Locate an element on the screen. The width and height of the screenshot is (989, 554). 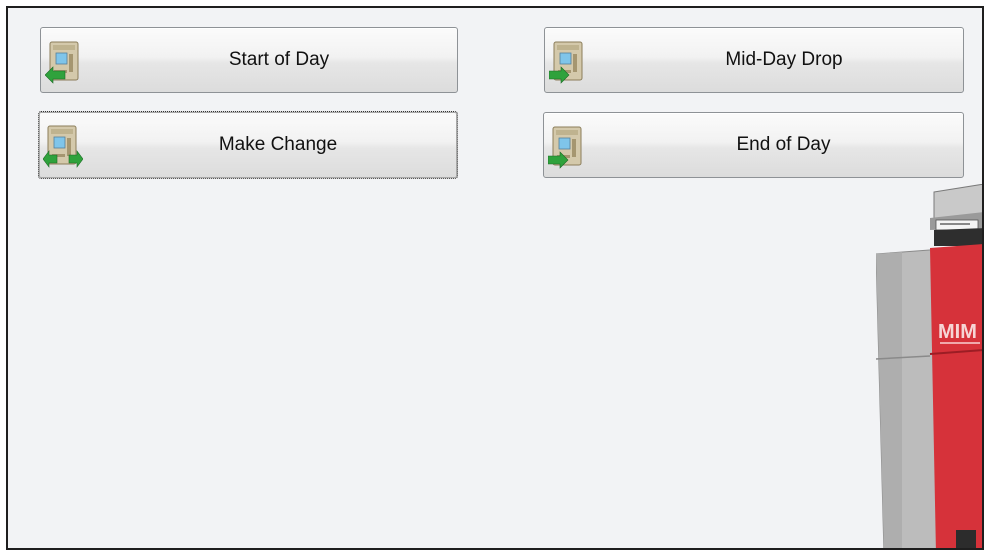
cash-machine-image: MIM is located at coordinates (929, 366).